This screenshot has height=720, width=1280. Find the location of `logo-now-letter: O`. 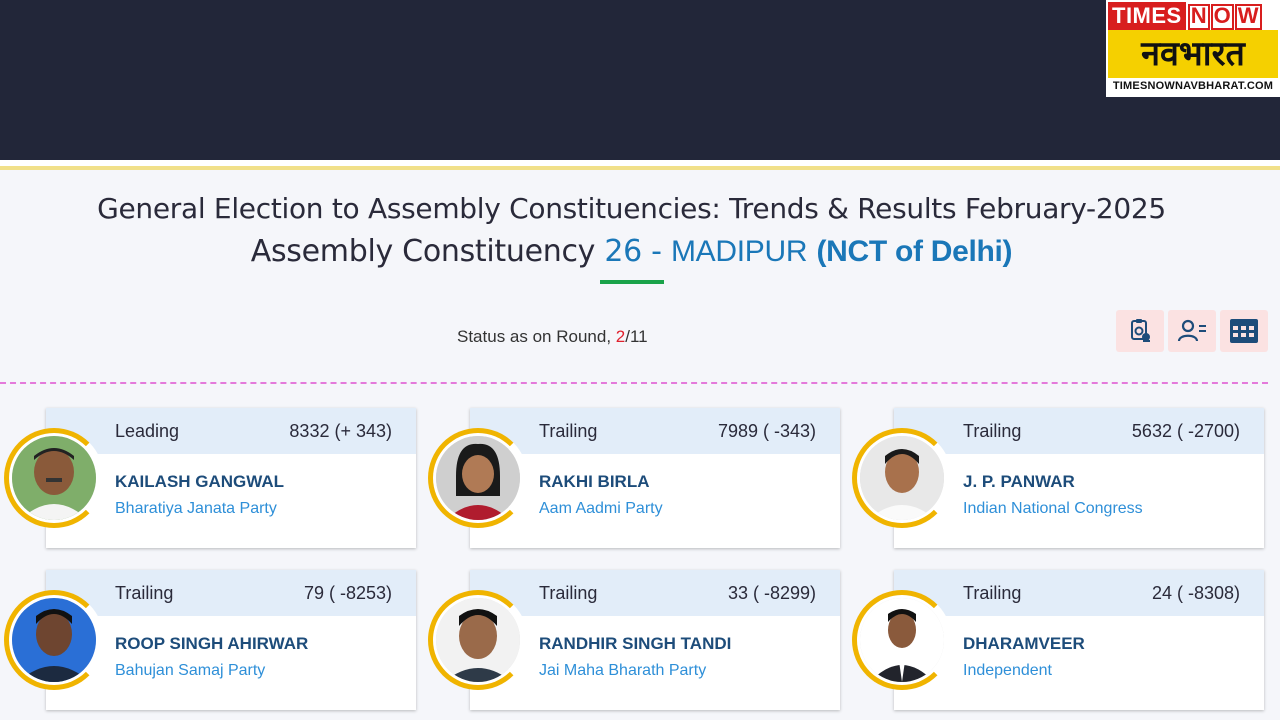

logo-now-letter: O is located at coordinates (1222, 17).